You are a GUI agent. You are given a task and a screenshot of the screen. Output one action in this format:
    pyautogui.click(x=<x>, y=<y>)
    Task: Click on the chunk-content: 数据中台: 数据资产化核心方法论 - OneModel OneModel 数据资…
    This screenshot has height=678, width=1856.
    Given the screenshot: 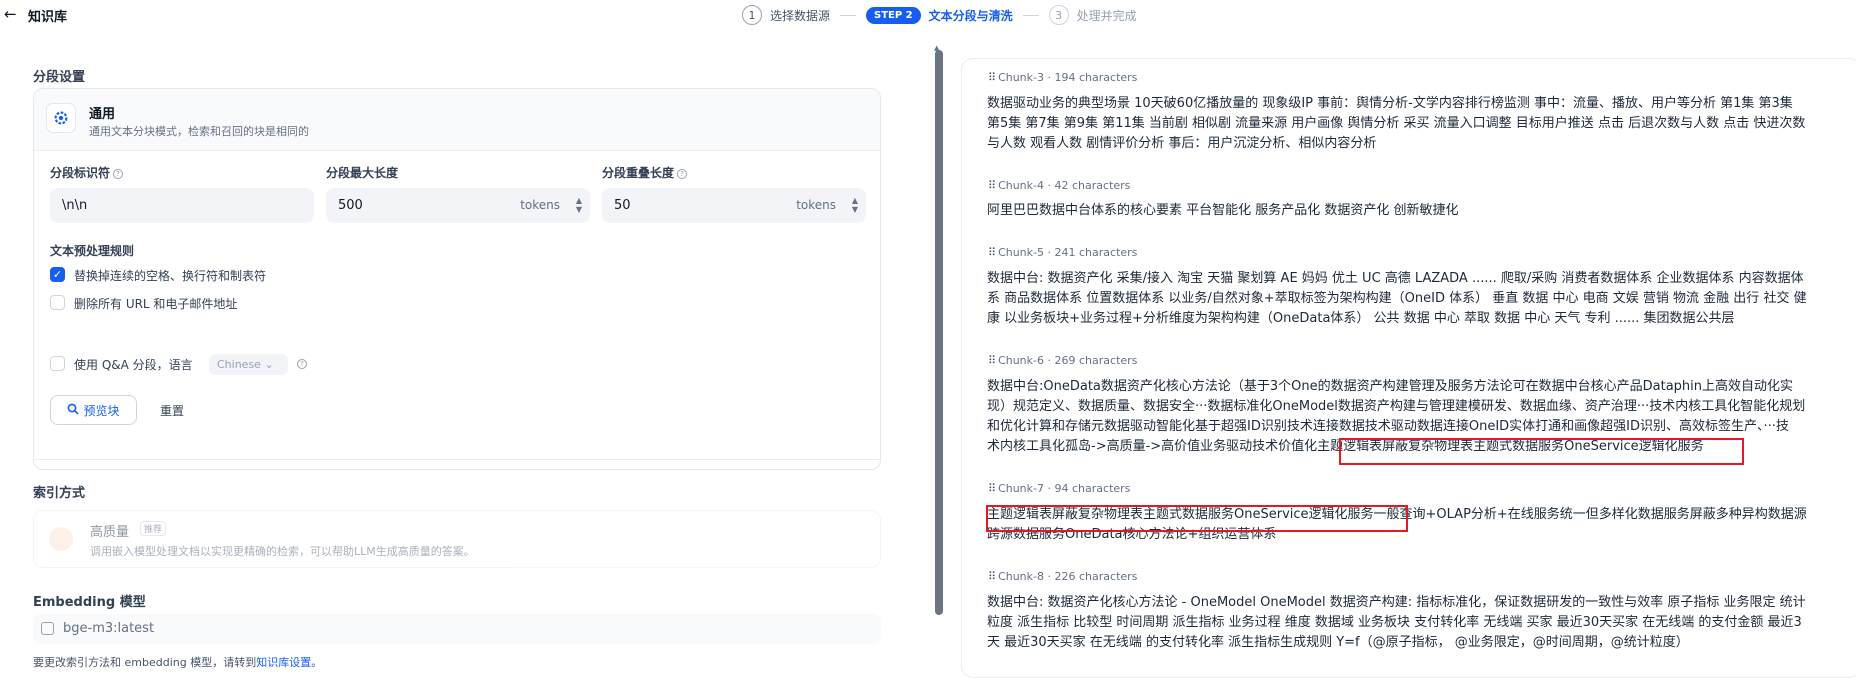 What is the action you would take?
    pyautogui.click(x=1421, y=623)
    